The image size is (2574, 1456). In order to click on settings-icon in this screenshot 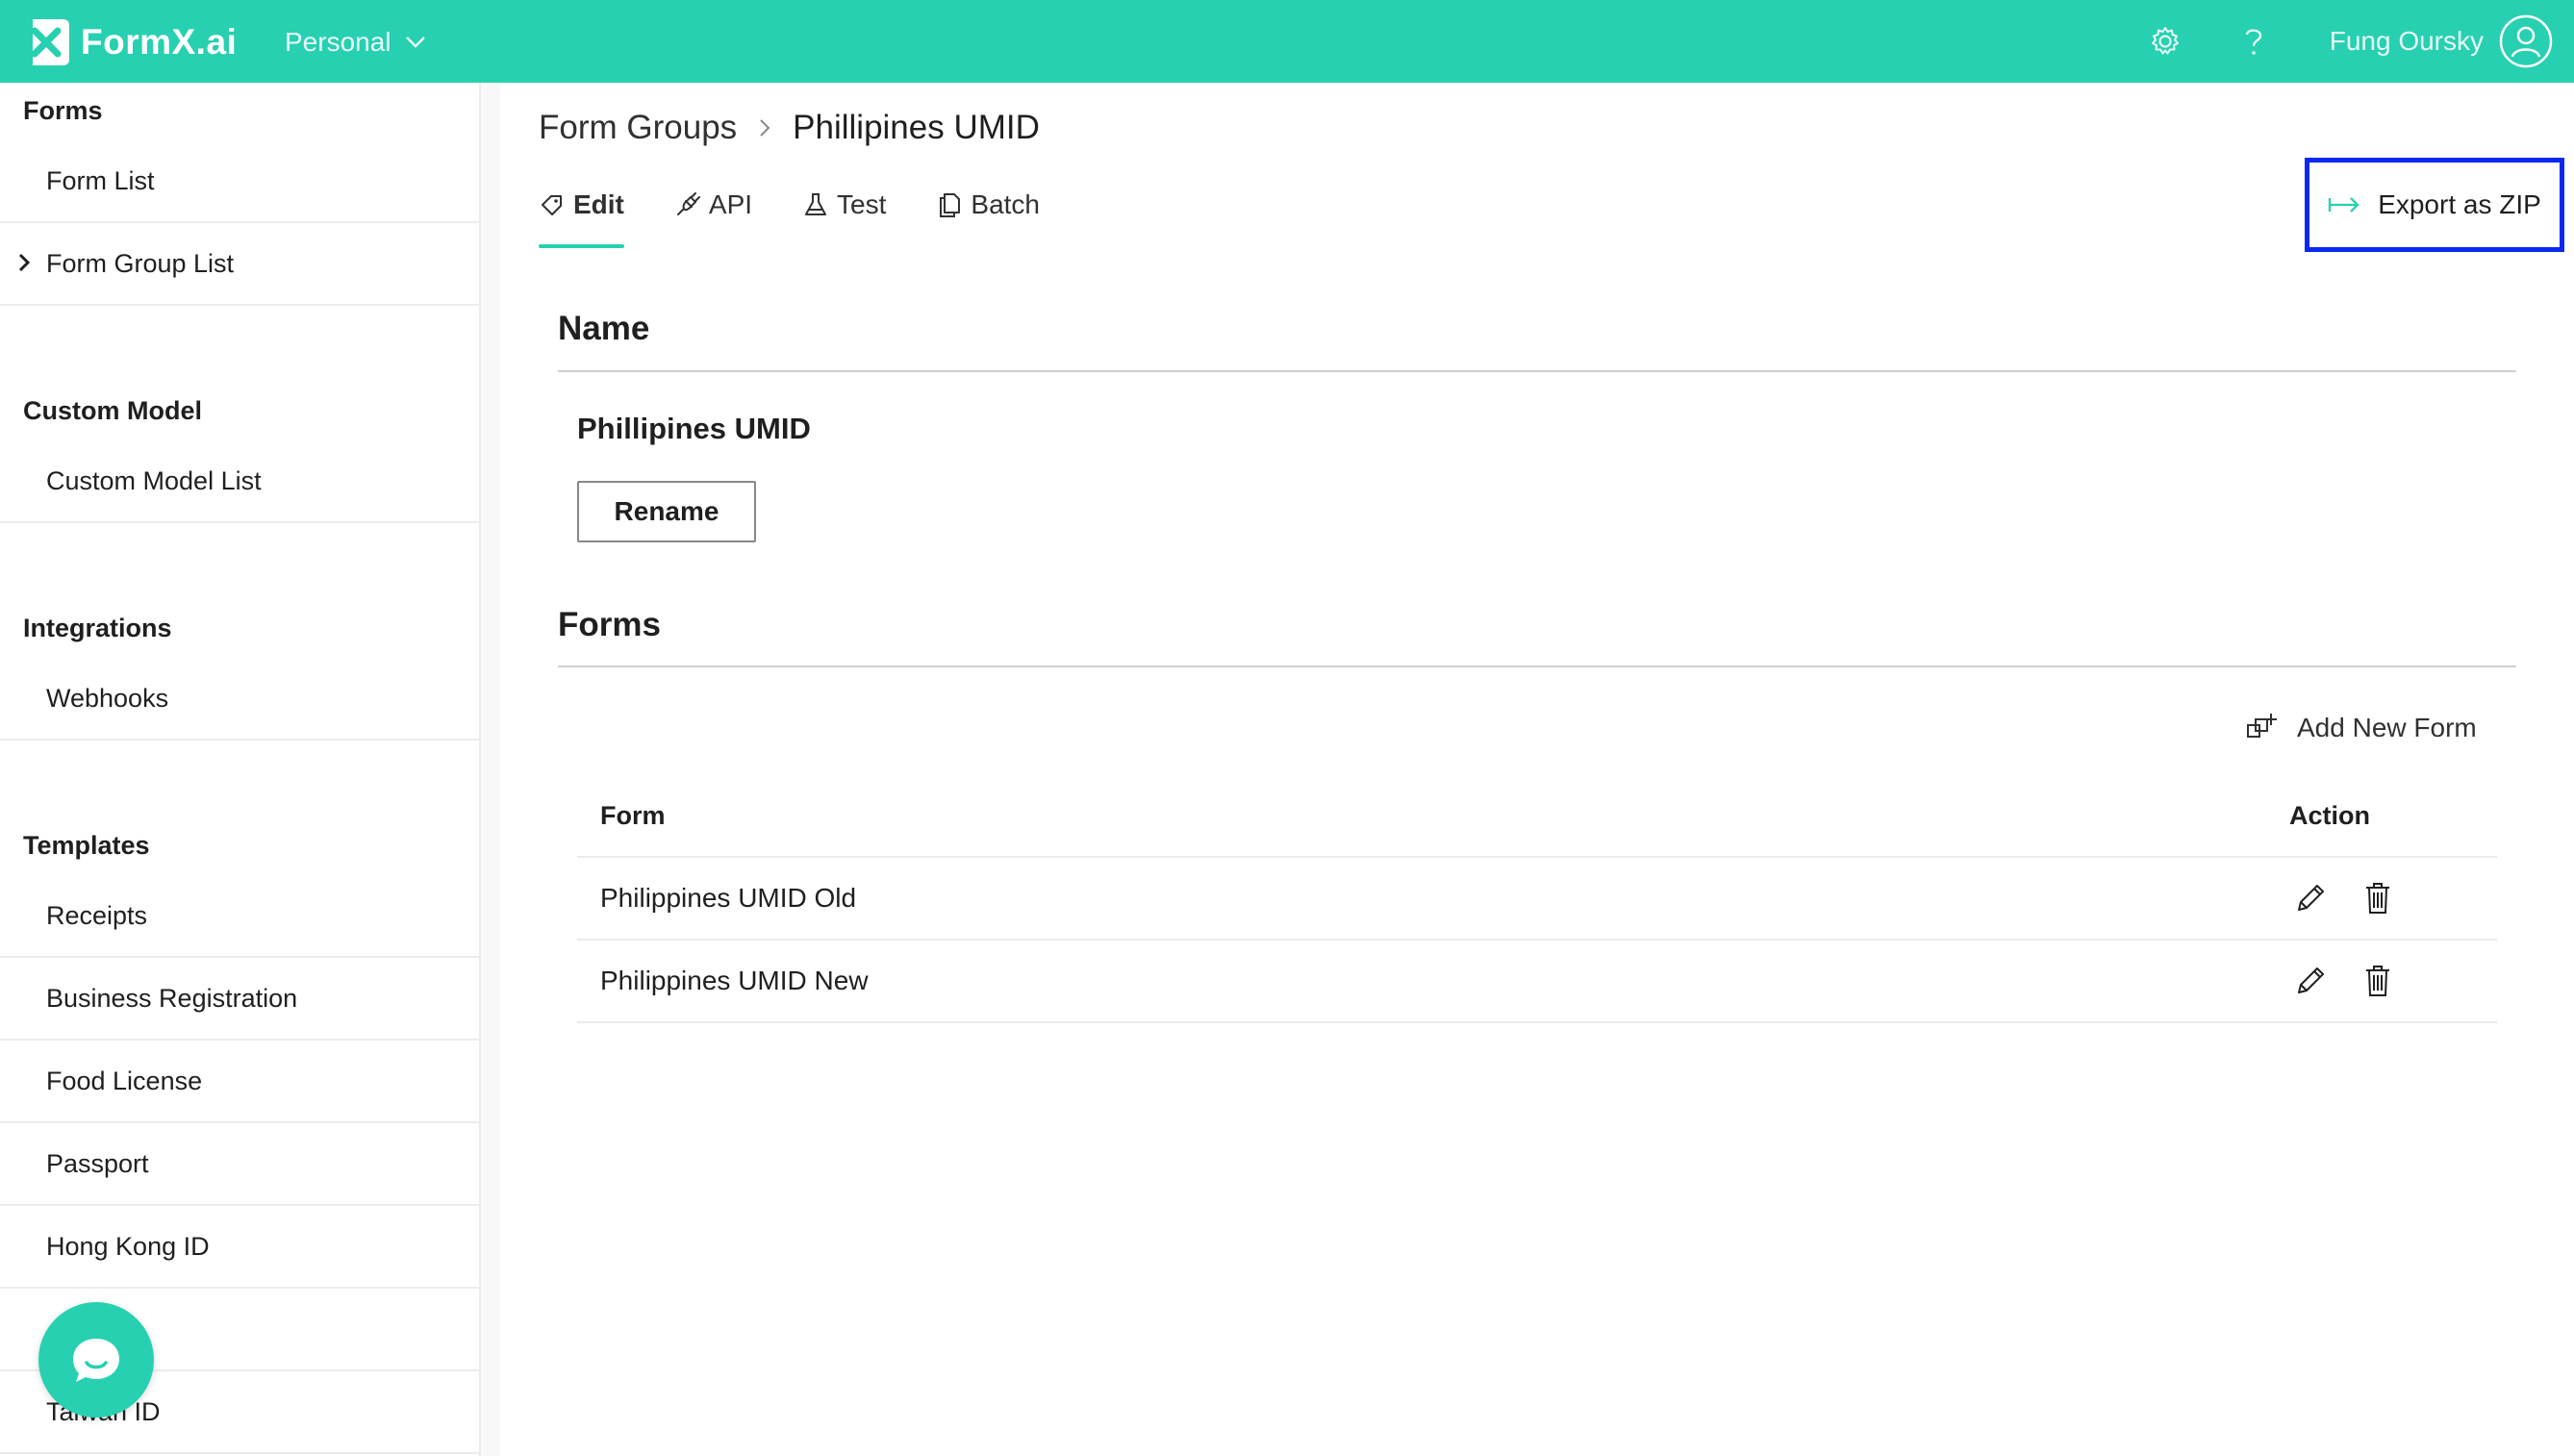, I will do `click(2165, 41)`.